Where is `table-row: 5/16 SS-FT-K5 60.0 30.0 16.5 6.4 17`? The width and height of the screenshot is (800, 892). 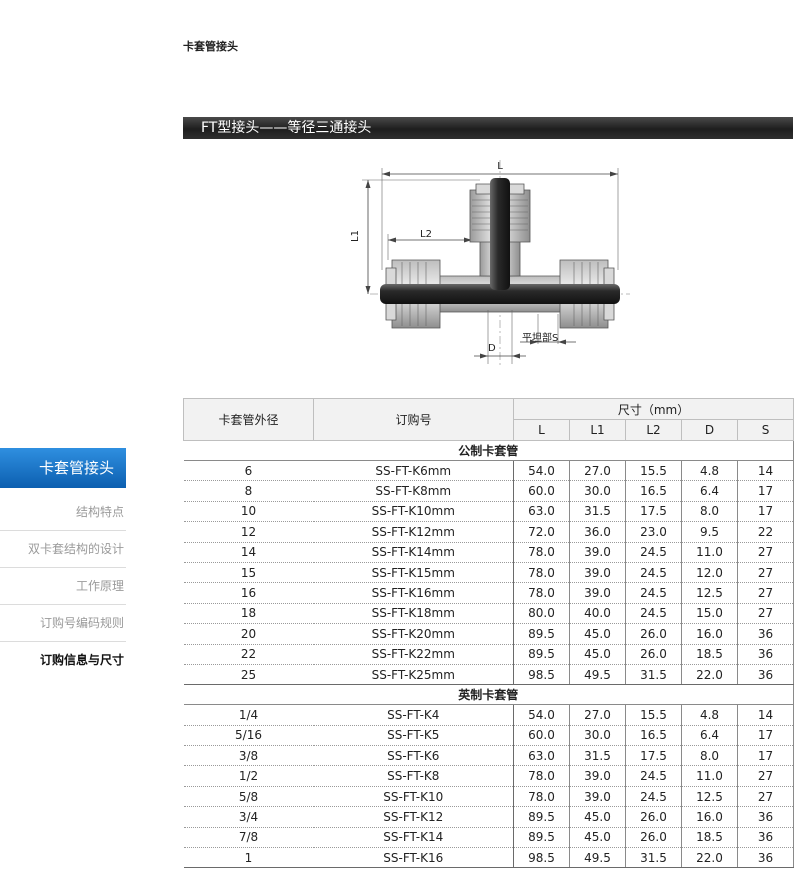 table-row: 5/16 SS-FT-K5 60.0 30.0 16.5 6.4 17 is located at coordinates (489, 736).